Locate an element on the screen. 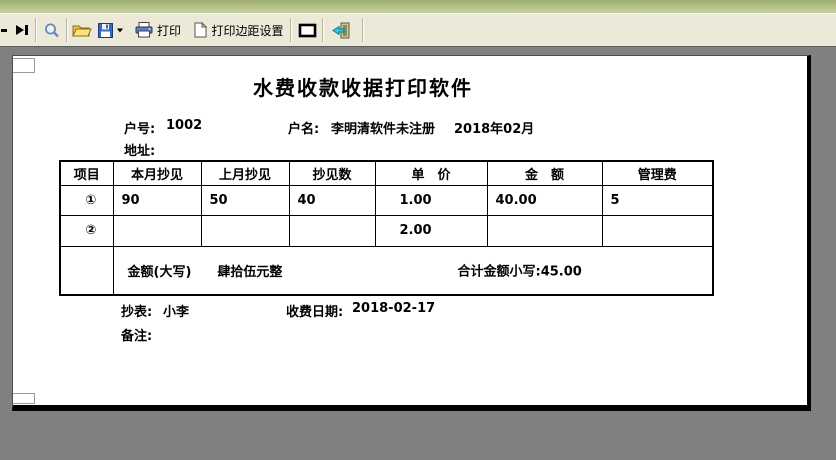  address-label: 地址: is located at coordinates (140, 151).